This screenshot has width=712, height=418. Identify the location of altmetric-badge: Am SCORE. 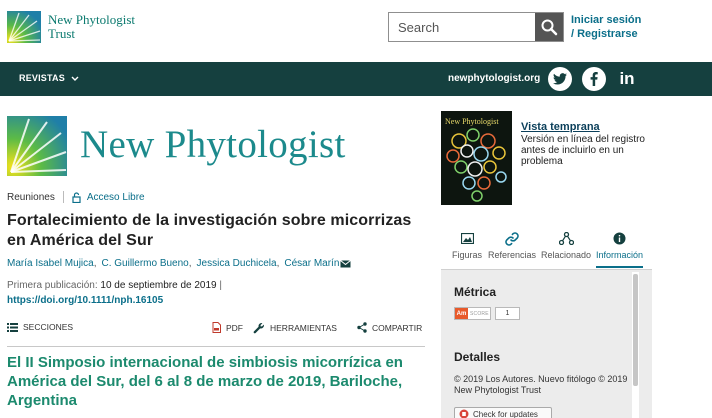
(472, 313).